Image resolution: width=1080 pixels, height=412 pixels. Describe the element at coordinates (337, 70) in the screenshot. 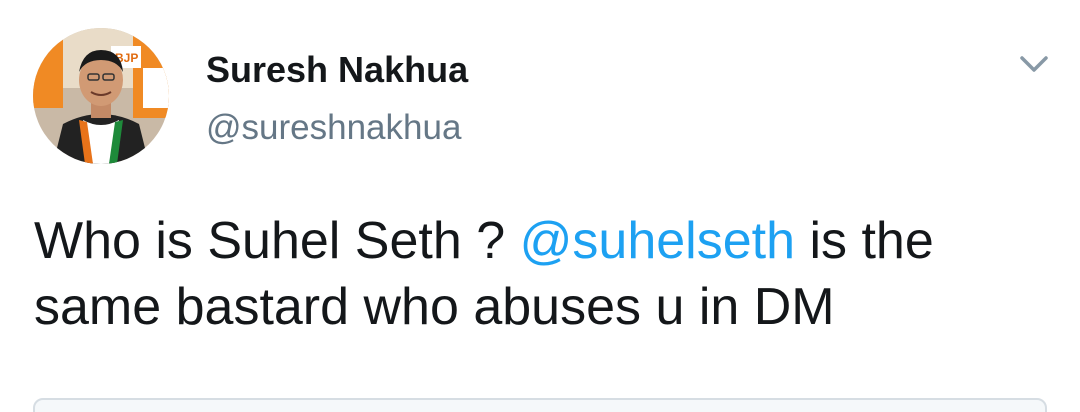

I see `author-display-name: Suresh Nakhua` at that location.